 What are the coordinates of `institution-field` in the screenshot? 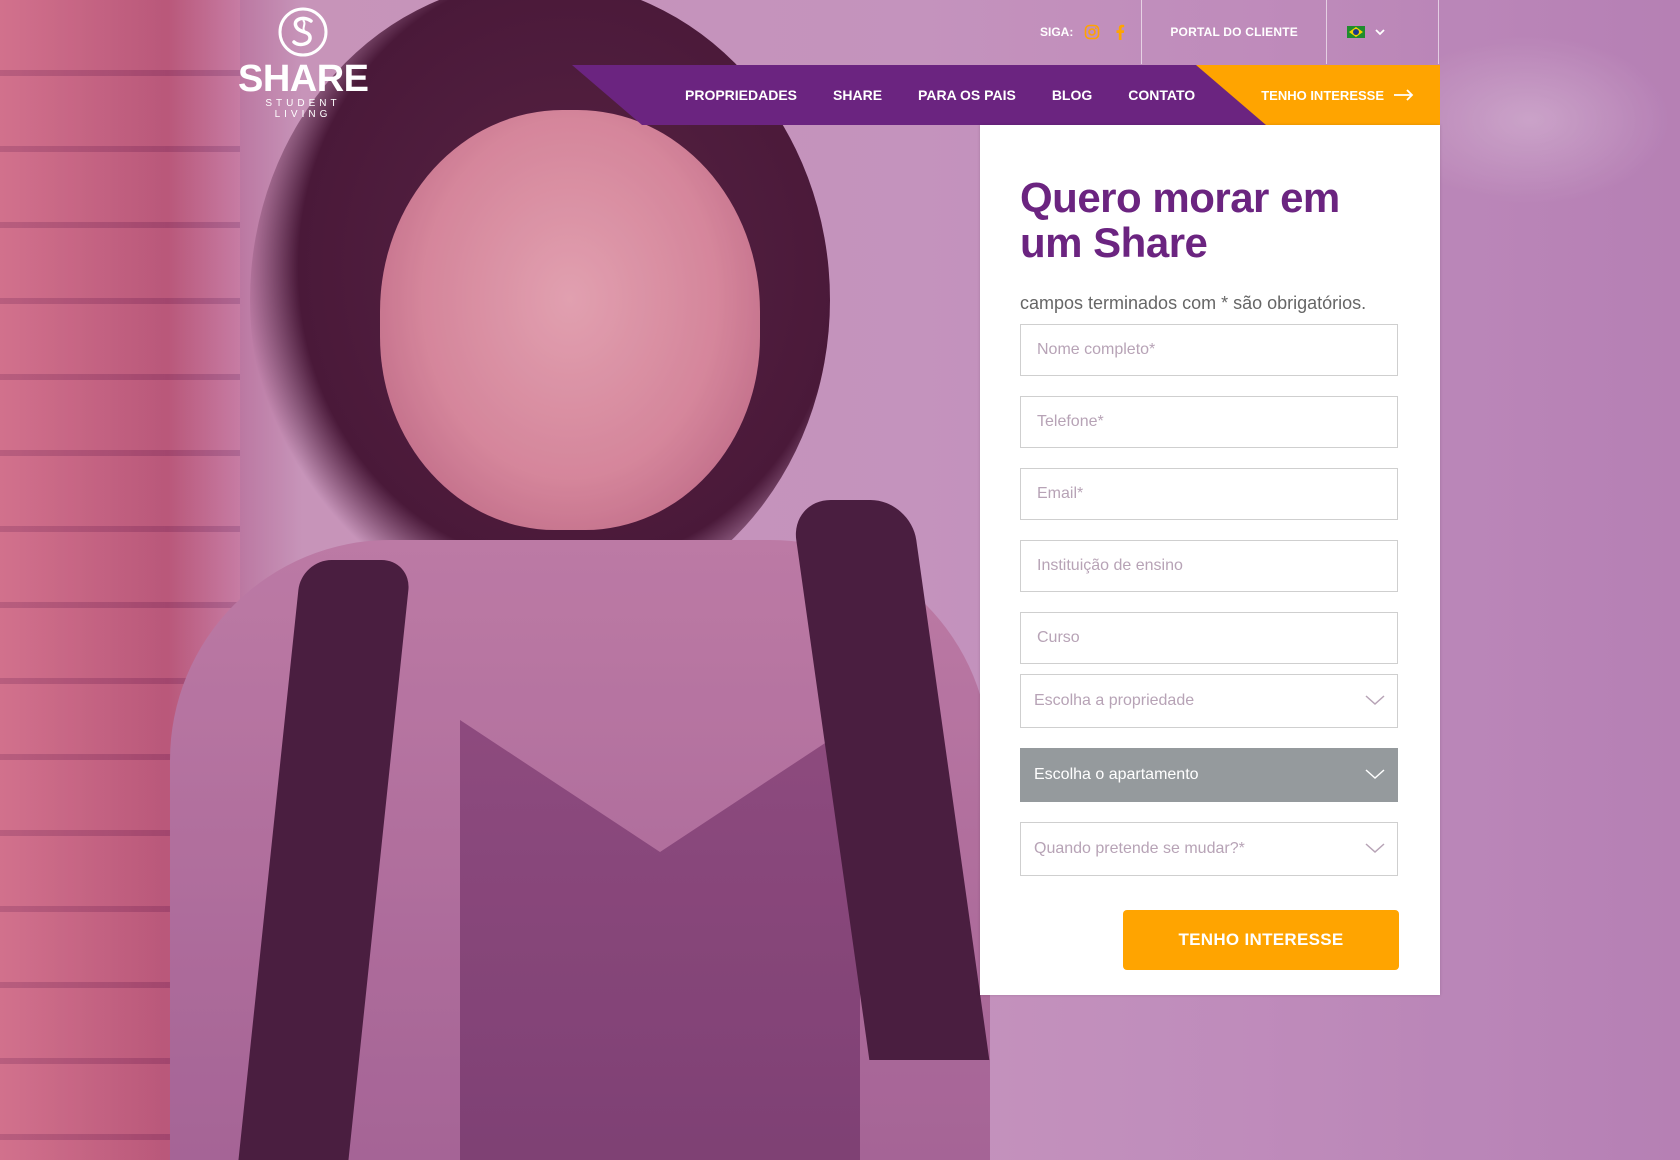 It's located at (1209, 566).